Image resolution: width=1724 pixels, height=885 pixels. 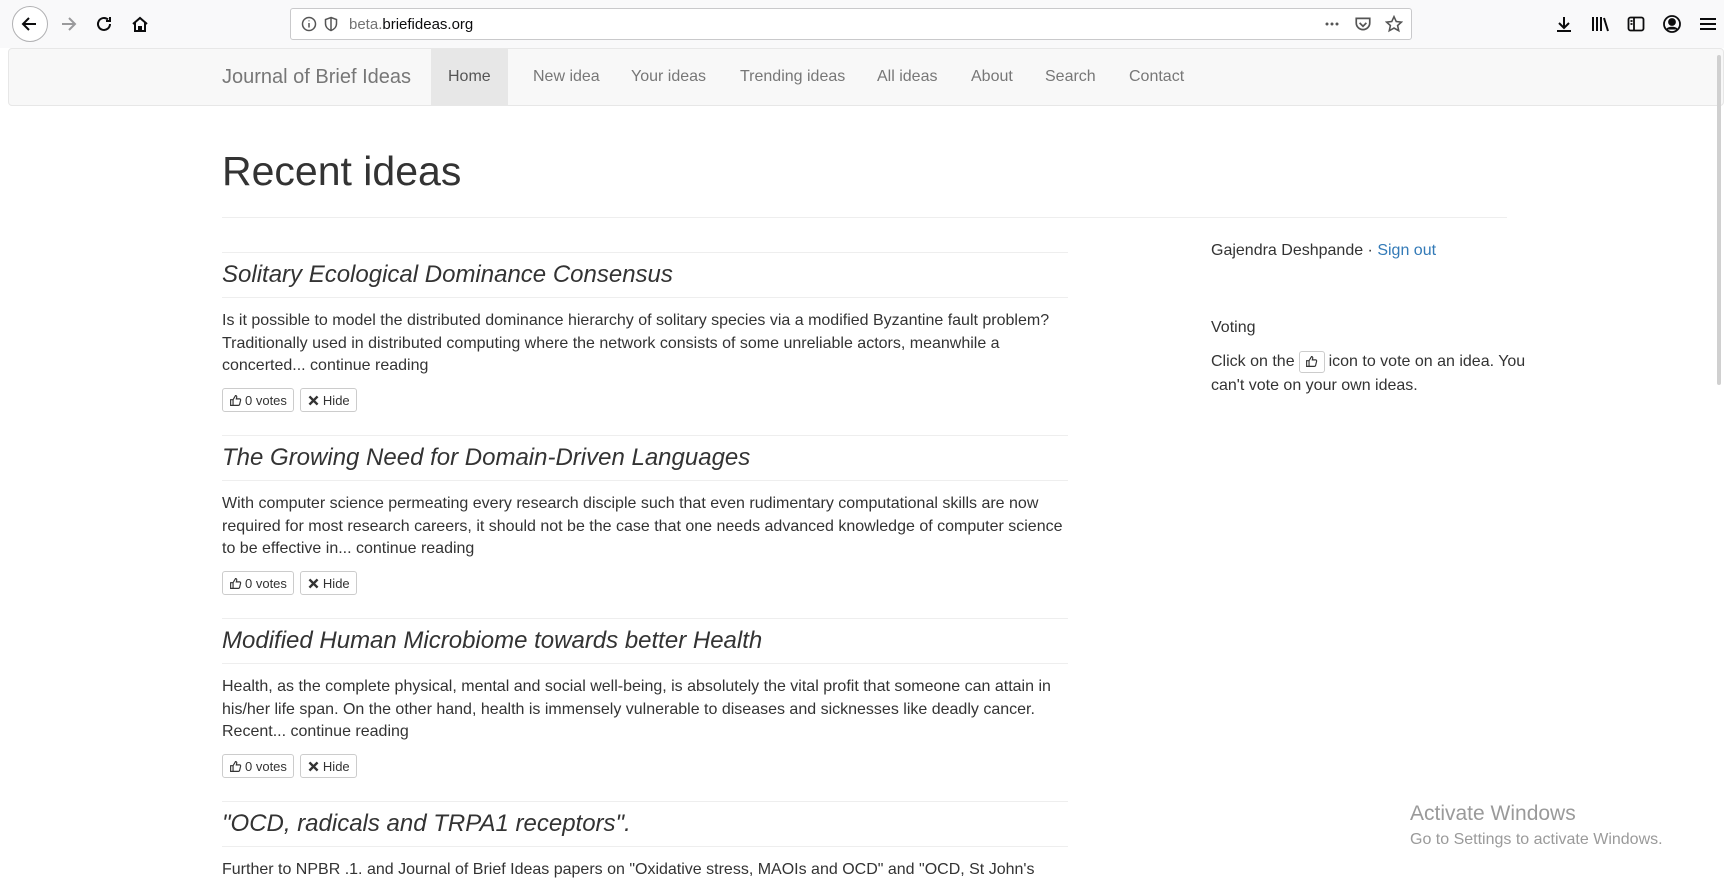 What do you see at coordinates (447, 275) in the screenshot?
I see `idea-title: Solitary Ecological Dominance Consensus` at bounding box center [447, 275].